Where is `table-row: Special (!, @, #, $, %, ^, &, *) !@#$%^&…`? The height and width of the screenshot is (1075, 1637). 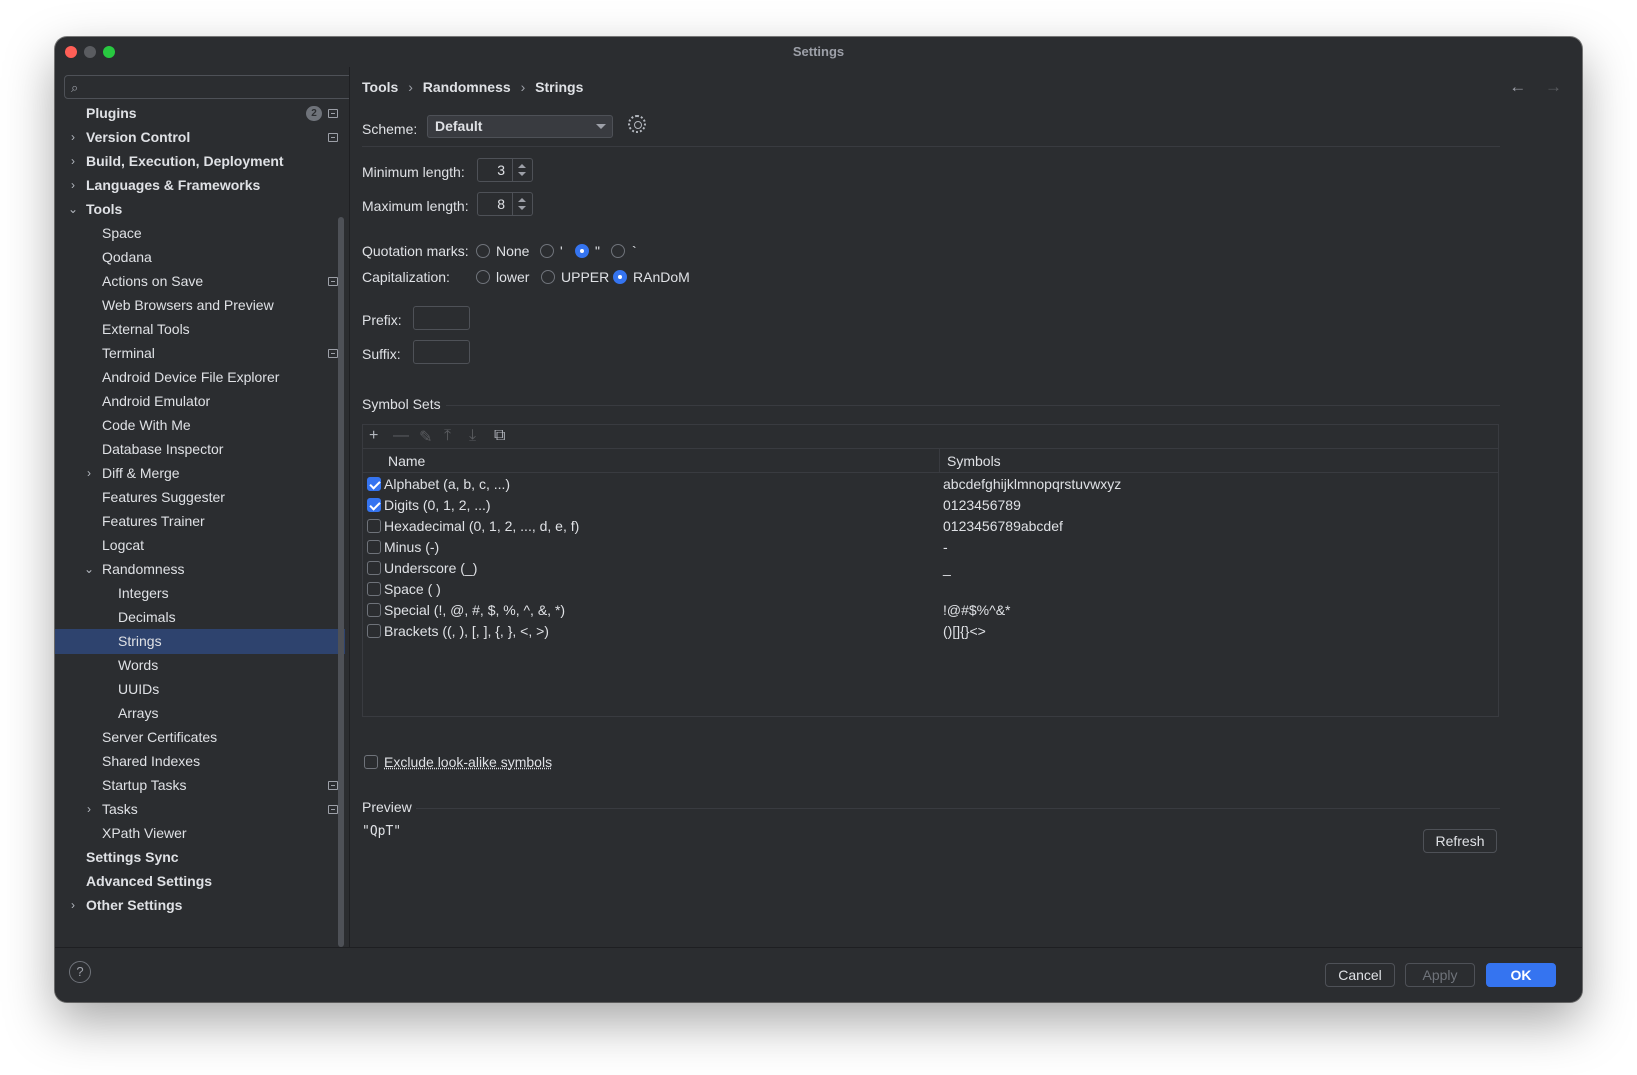
table-row: Special (!, @, #, $, %, ^, &, *) !@#$%^&… is located at coordinates (930, 610).